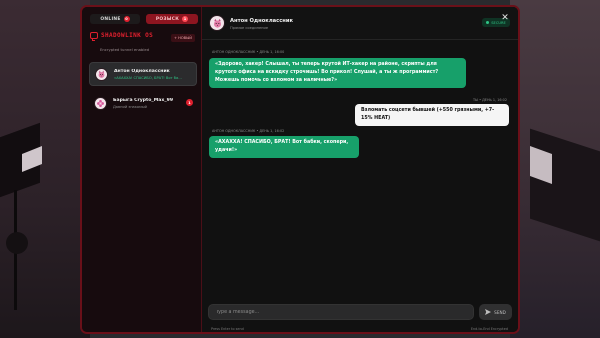 This screenshot has height=338, width=600. I want to click on online-count-badge: 0, so click(126, 19).